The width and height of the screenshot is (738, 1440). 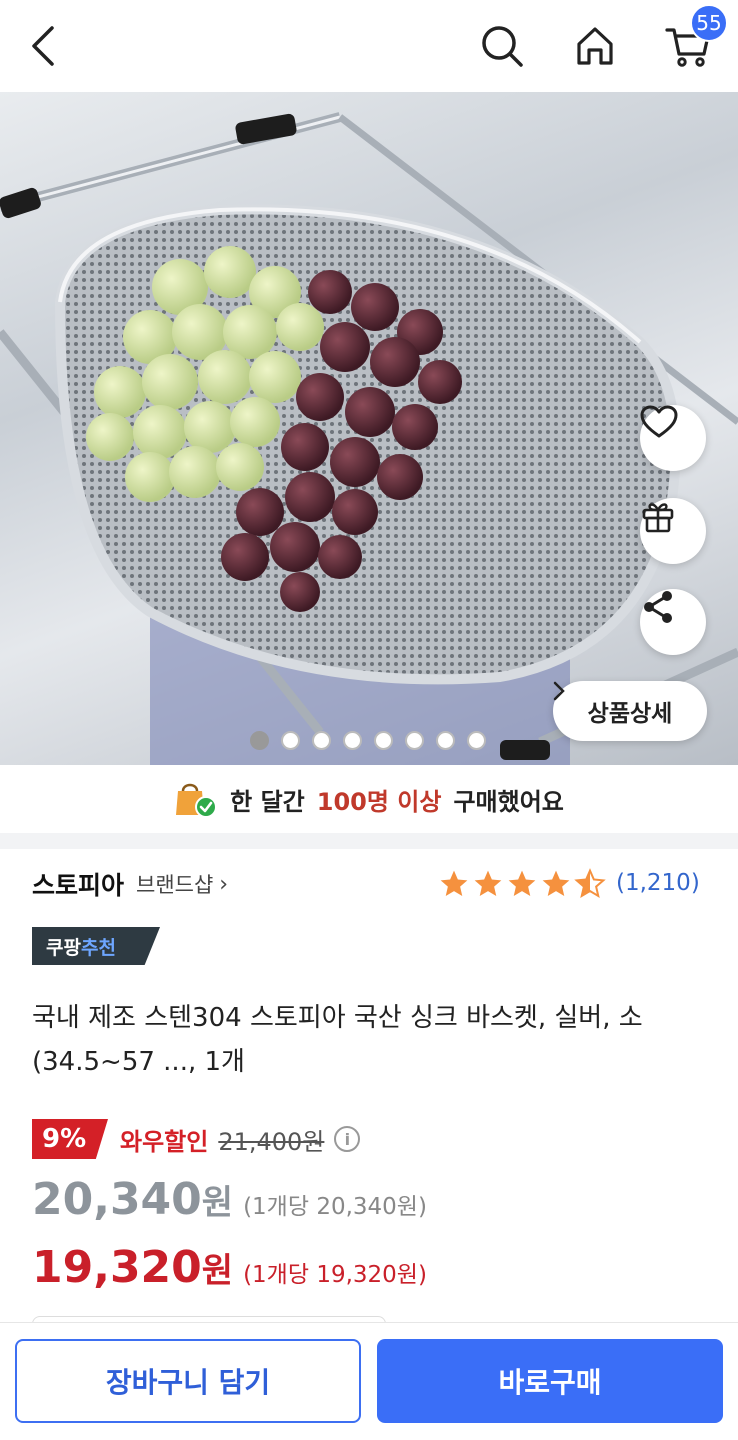 I want to click on sale-price-amount: 20,340, so click(x=117, y=1199).